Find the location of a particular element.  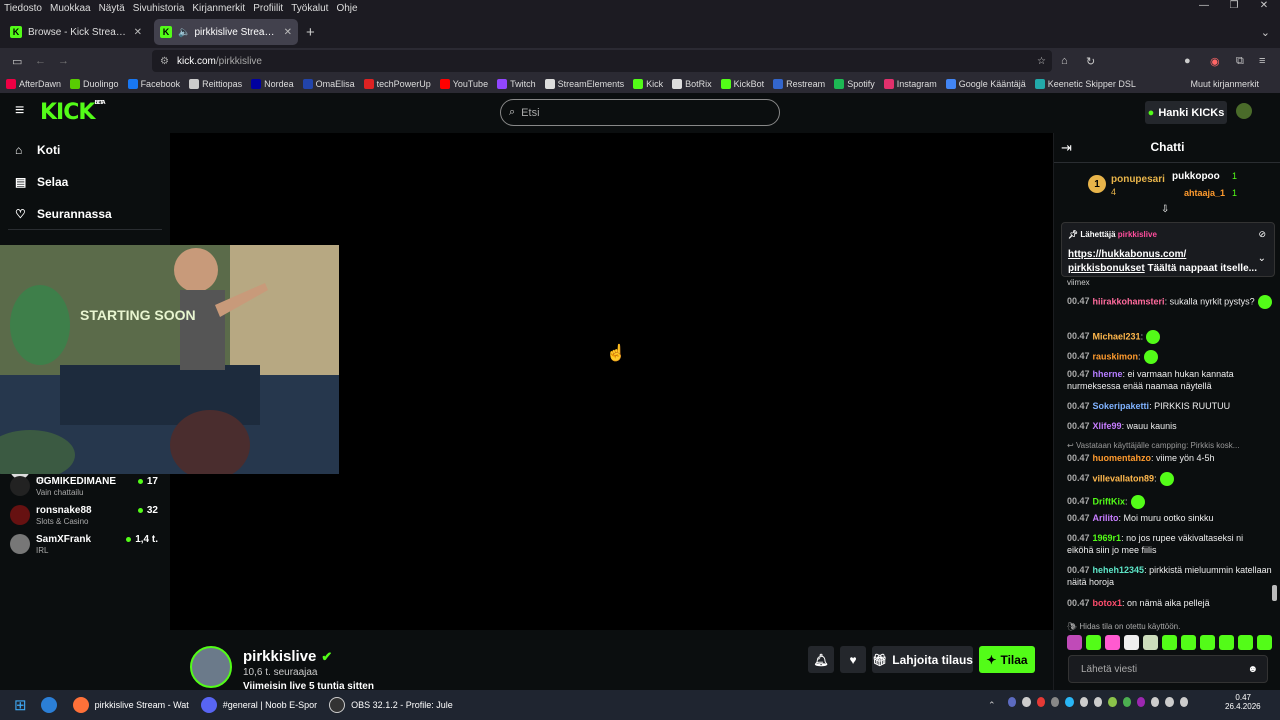

back-icon: ← is located at coordinates (40, 61).